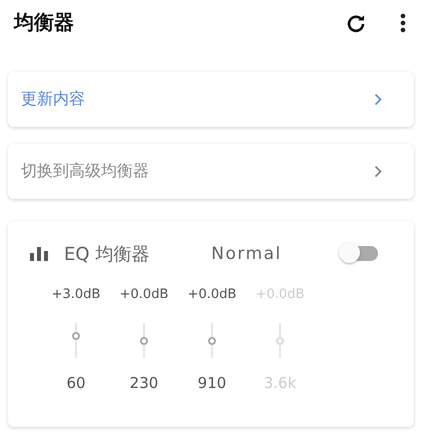 The width and height of the screenshot is (422, 432). I want to click on bar-chart-icon, so click(40, 254).